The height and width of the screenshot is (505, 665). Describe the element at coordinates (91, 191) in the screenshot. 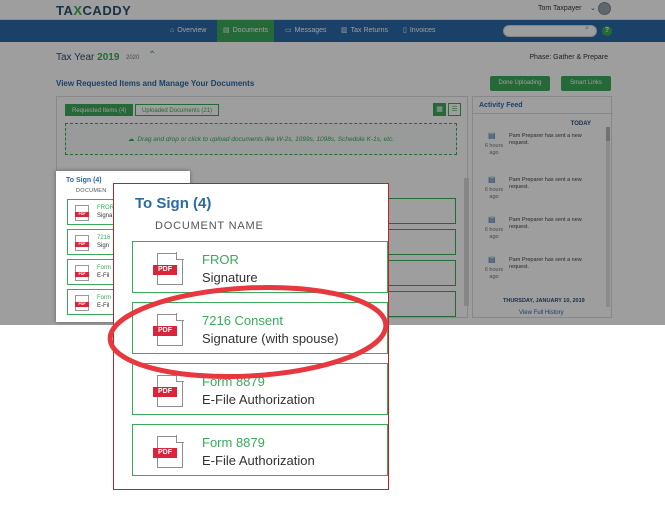

I see `column-header: DOCUMEN` at that location.